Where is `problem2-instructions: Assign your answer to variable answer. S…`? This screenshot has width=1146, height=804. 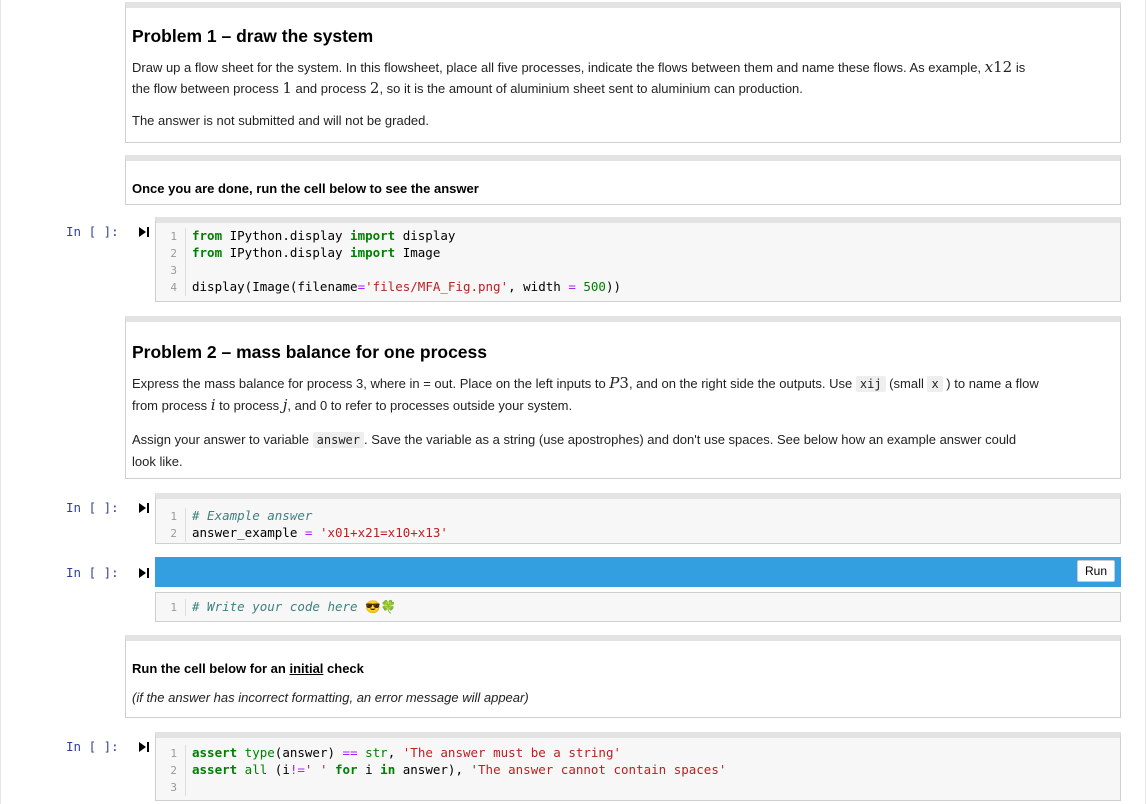
problem2-instructions: Assign your answer to variable answer. S… is located at coordinates (574, 450).